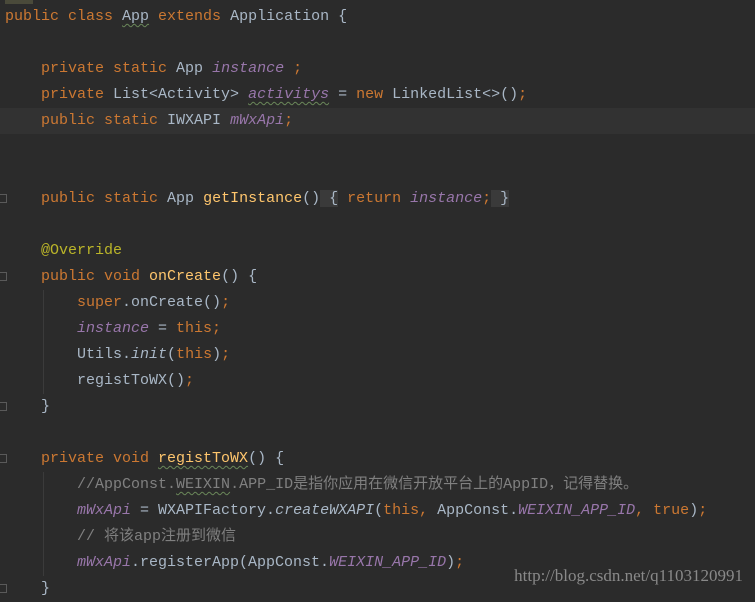  Describe the element at coordinates (377, 381) in the screenshot. I see `code-line: registToWX();` at that location.